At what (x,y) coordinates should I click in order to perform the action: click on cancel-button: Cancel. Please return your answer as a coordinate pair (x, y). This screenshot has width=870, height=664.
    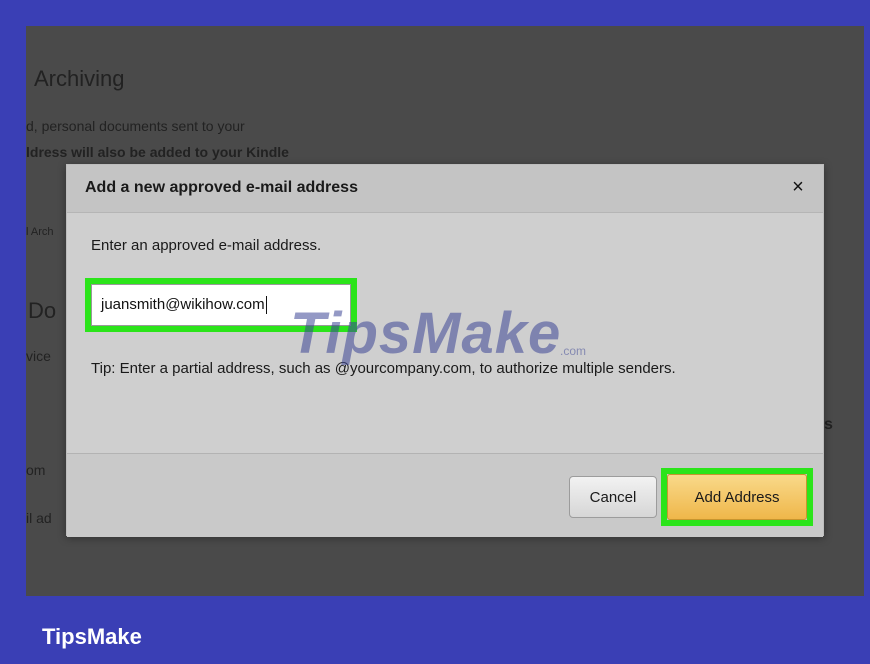
    Looking at the image, I should click on (613, 497).